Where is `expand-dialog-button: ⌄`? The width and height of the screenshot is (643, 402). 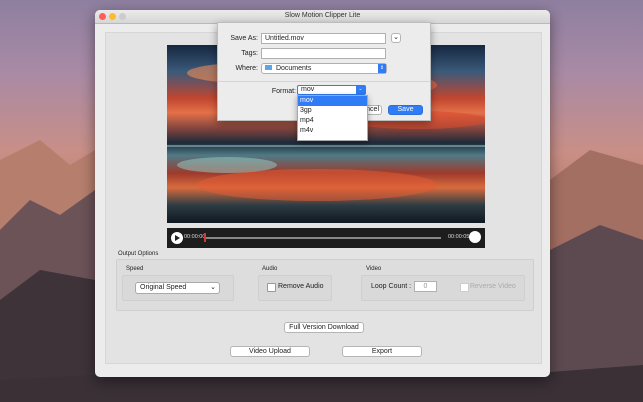 expand-dialog-button: ⌄ is located at coordinates (396, 38).